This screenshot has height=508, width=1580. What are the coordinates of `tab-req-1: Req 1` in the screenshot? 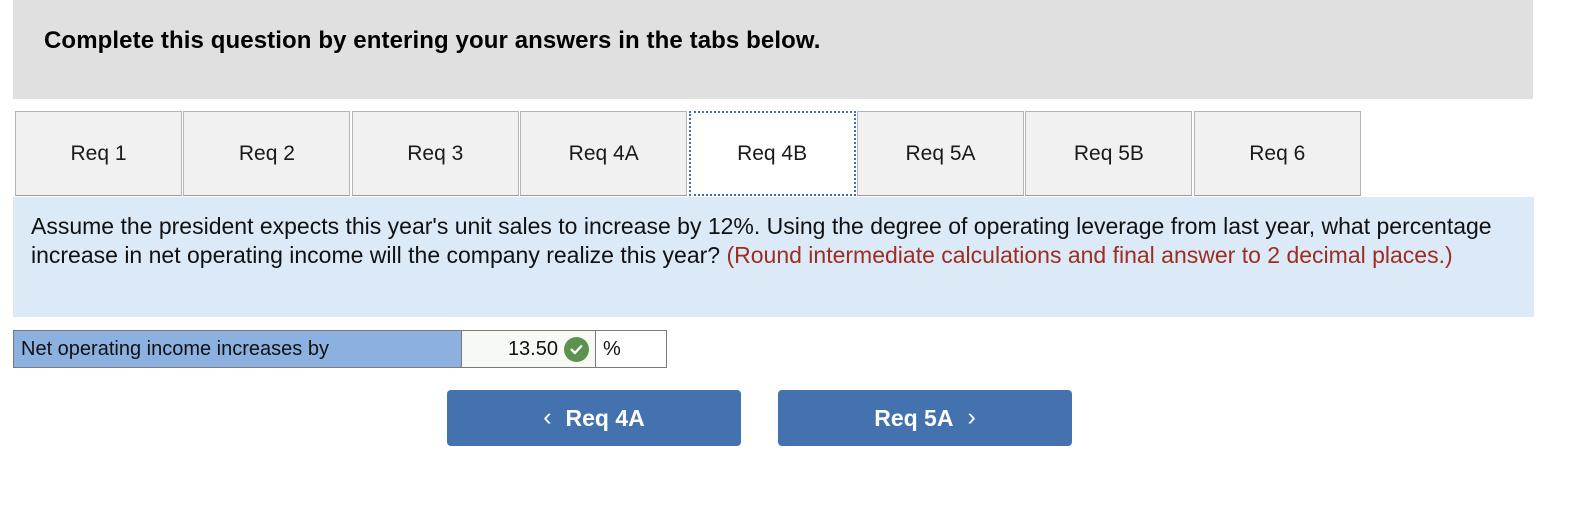 It's located at (98, 153).